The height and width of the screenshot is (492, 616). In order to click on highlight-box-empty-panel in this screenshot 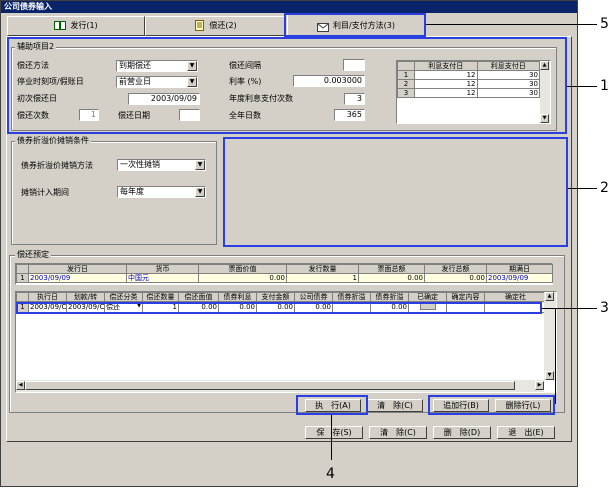, I will do `click(395, 192)`.